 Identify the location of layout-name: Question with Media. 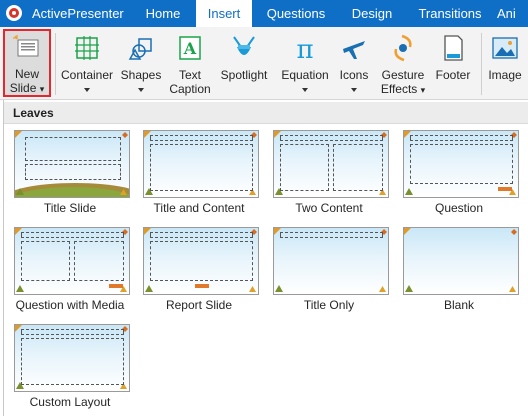
(70, 305).